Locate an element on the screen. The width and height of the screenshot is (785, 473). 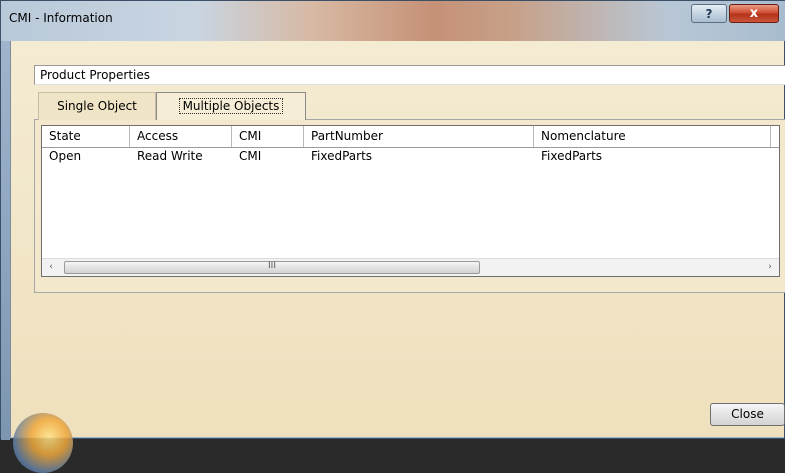
list-header: State Access CMI PartNumber Nomenclature is located at coordinates (410, 137).